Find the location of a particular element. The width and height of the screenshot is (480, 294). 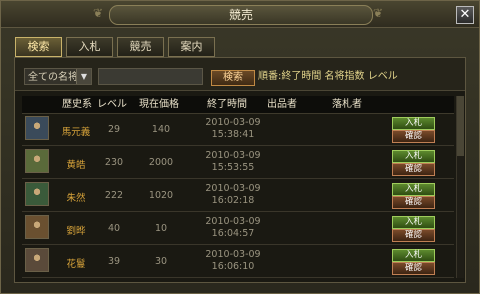

current-price: 140 is located at coordinates (161, 129).